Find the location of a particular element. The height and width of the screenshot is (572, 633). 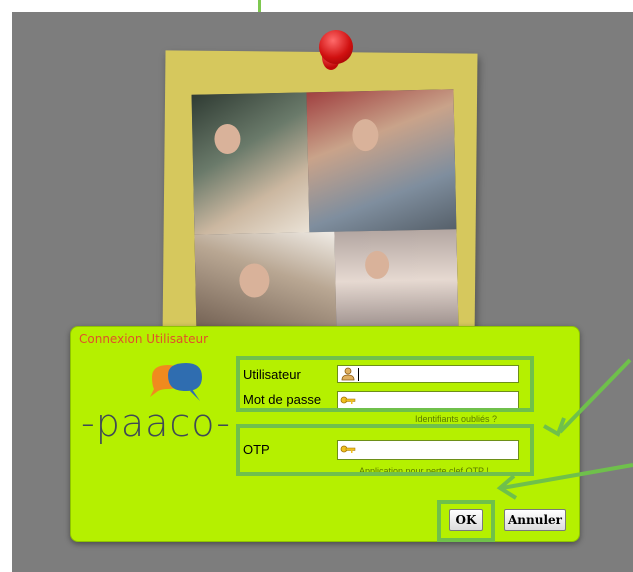

annotation-arrows is located at coordinates (564, 429).